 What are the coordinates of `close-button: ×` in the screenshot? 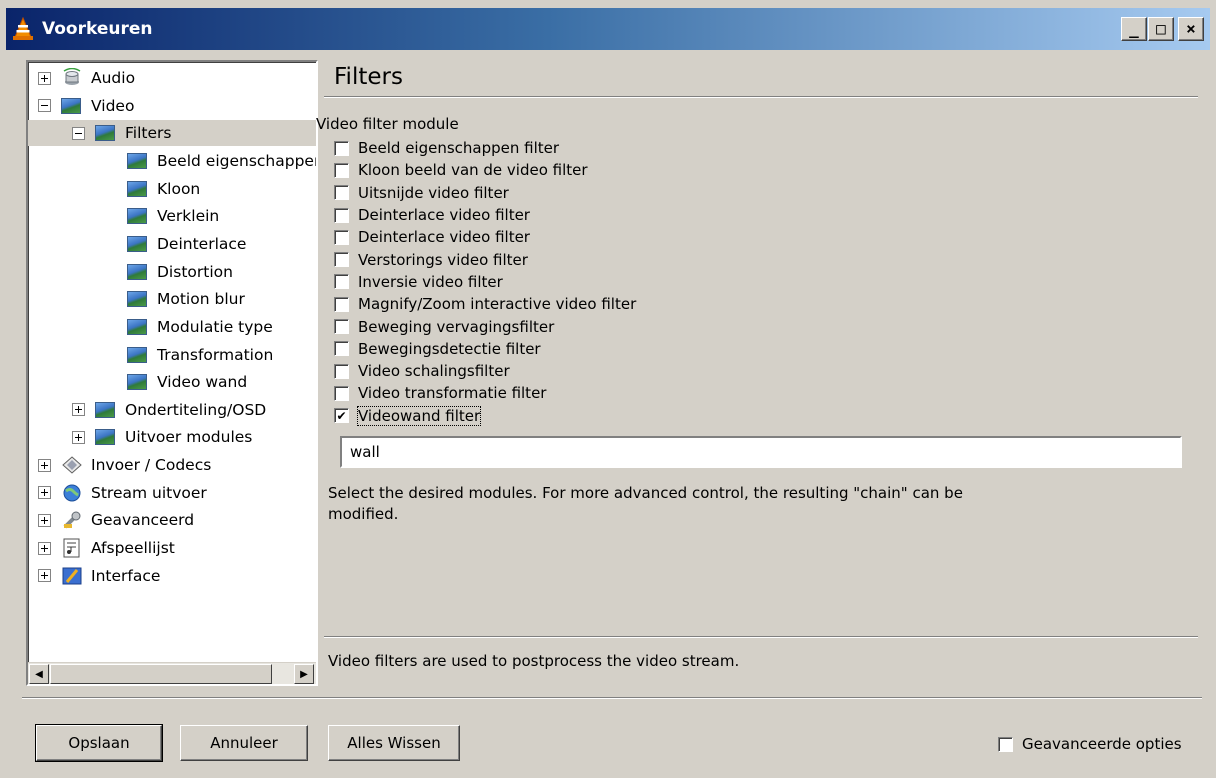 It's located at (1191, 29).